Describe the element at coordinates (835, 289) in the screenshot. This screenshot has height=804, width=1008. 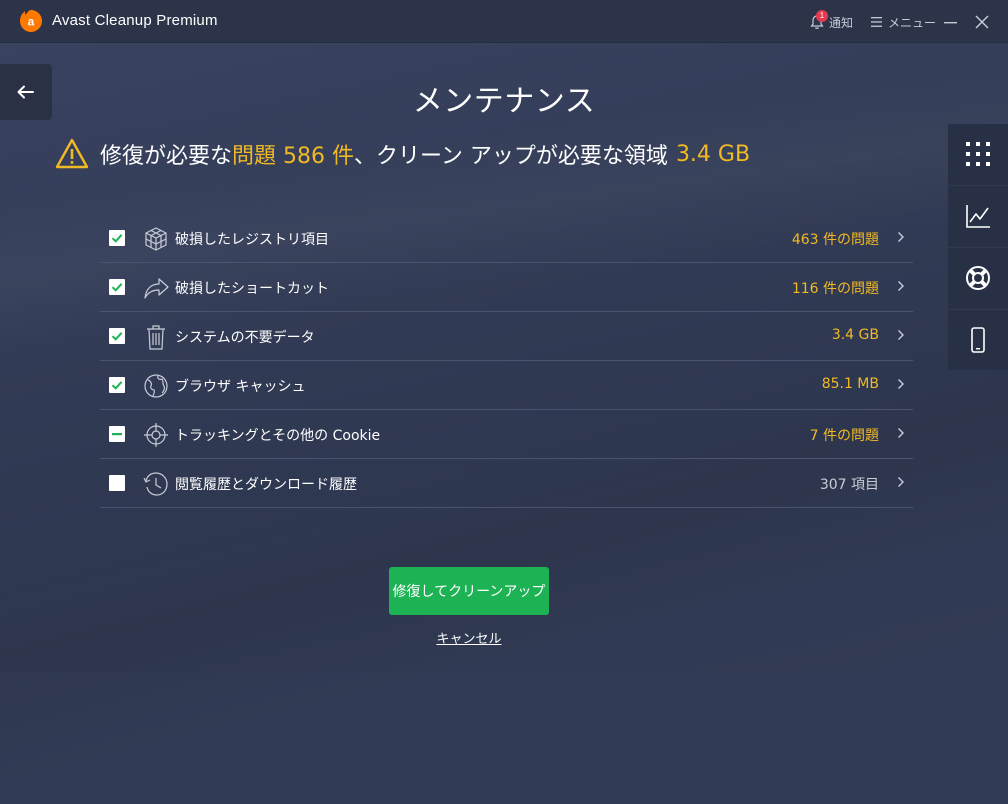
I see `item-value: 116 件の問題` at that location.